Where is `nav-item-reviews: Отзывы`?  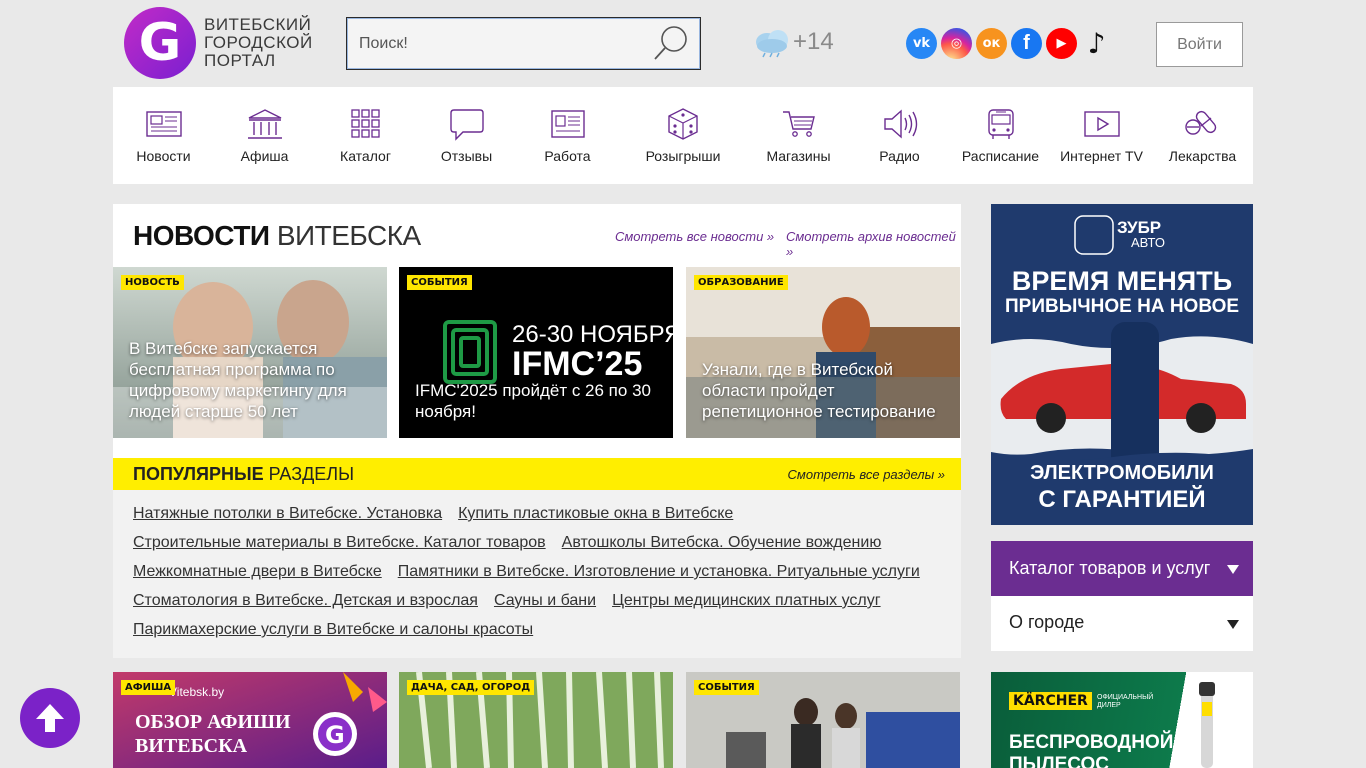
nav-item-reviews: Отзывы is located at coordinates (466, 135).